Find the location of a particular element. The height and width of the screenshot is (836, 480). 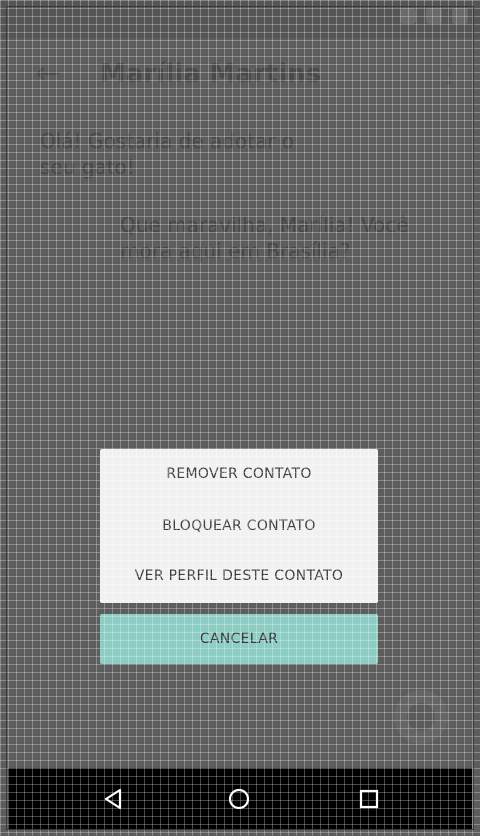

navigation-bar is located at coordinates (240, 799).